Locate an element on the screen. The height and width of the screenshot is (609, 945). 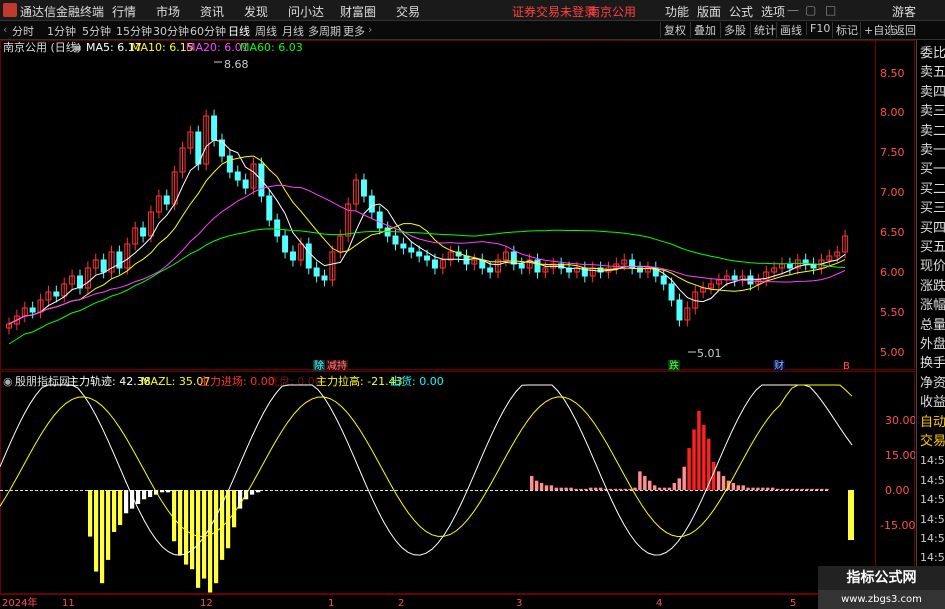
tool-draw-button: 画线 is located at coordinates (790, 30).